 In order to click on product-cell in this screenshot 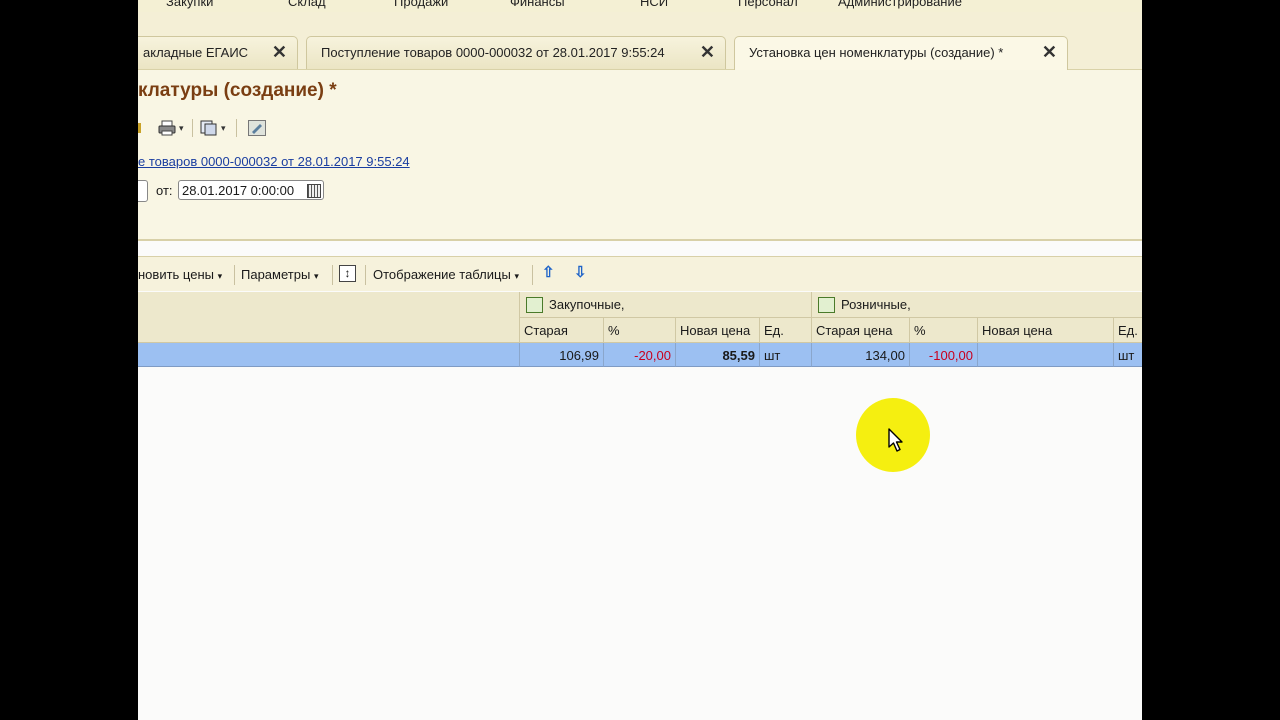, I will do `click(329, 355)`.